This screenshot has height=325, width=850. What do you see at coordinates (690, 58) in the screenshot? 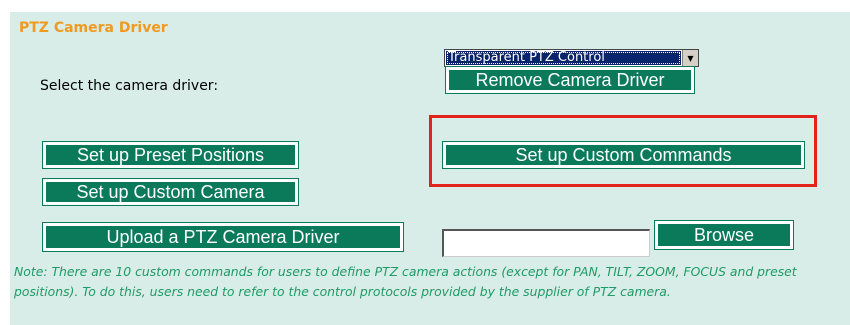
I see `chevron-down-icon: ▼` at bounding box center [690, 58].